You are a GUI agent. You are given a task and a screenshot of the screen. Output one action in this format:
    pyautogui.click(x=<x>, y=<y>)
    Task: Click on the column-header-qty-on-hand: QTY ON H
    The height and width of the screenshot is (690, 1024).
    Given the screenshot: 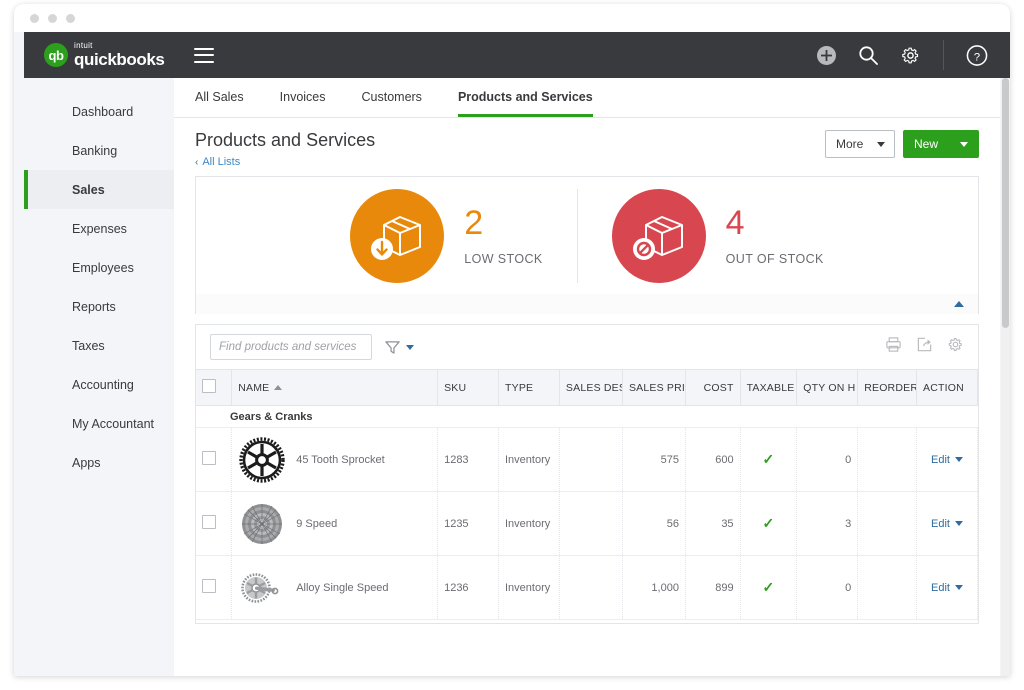 What is the action you would take?
    pyautogui.click(x=827, y=387)
    